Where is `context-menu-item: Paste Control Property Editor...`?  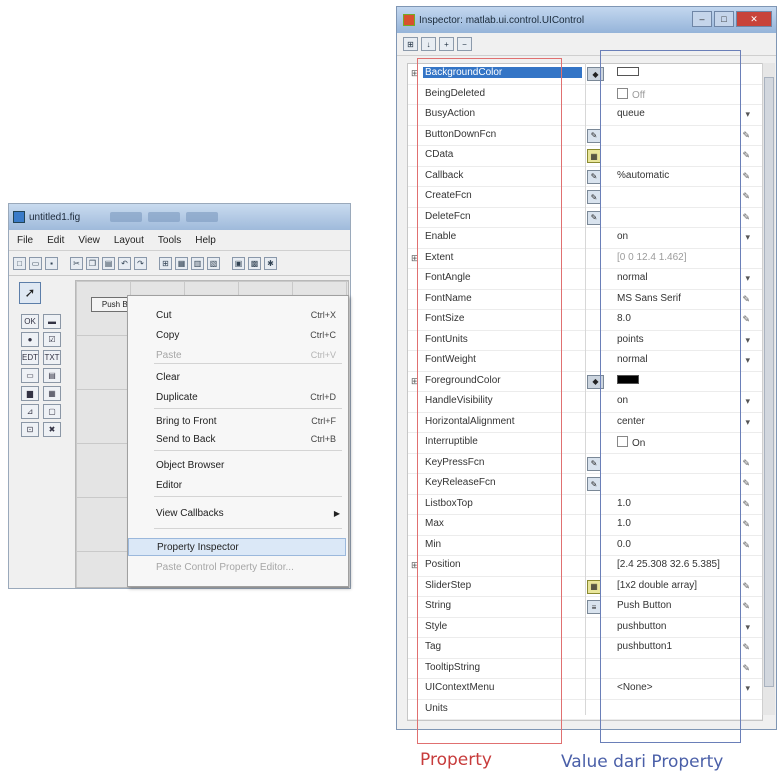 context-menu-item: Paste Control Property Editor... is located at coordinates (237, 567).